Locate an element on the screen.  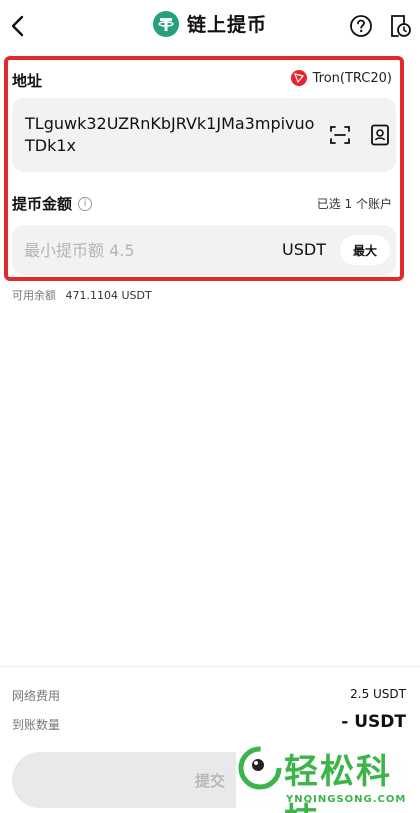
network-label: Tron(TRC20) is located at coordinates (352, 78).